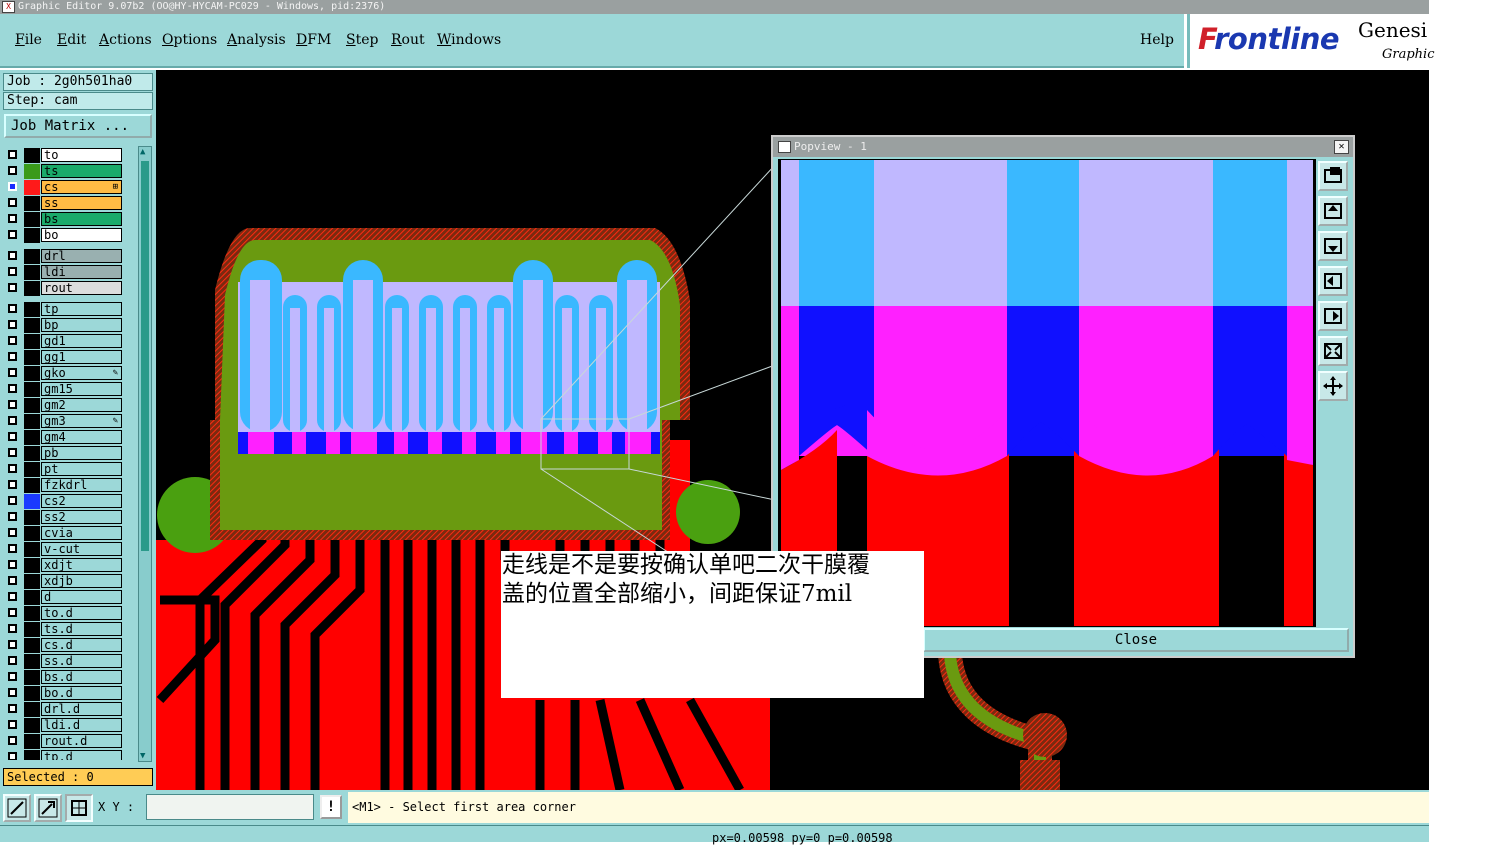 The width and height of the screenshot is (1510, 845). What do you see at coordinates (81, 709) in the screenshot?
I see `layer-name: drl.d` at bounding box center [81, 709].